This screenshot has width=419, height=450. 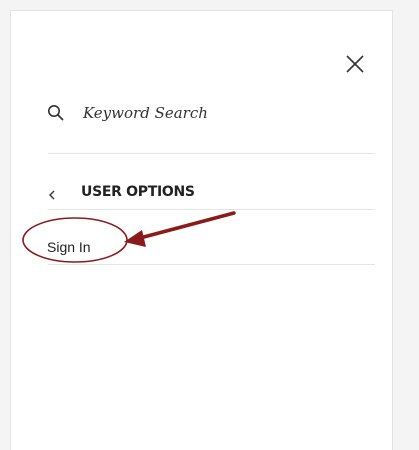 I want to click on close-icon, so click(x=355, y=64).